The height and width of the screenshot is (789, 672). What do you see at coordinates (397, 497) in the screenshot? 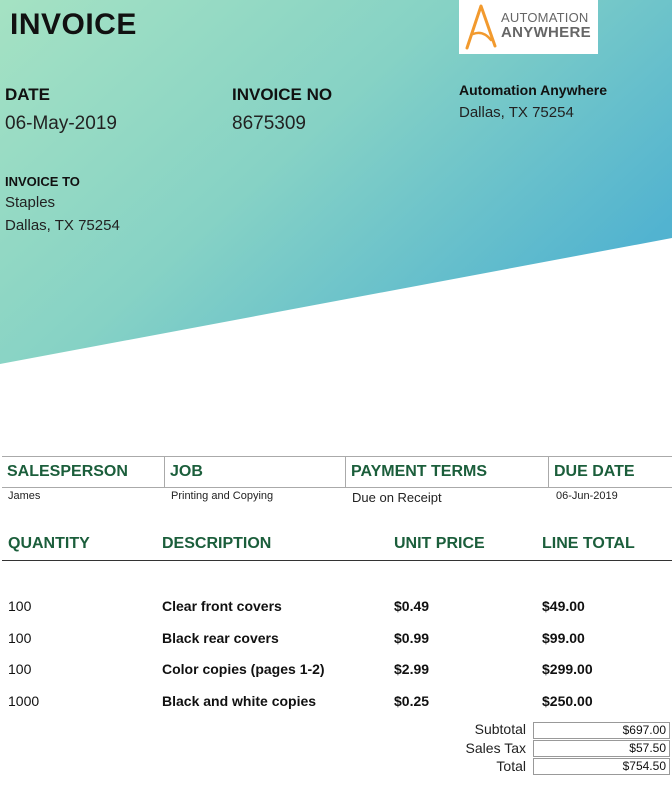
I see `payment-terms-value: Due on Receipt` at bounding box center [397, 497].